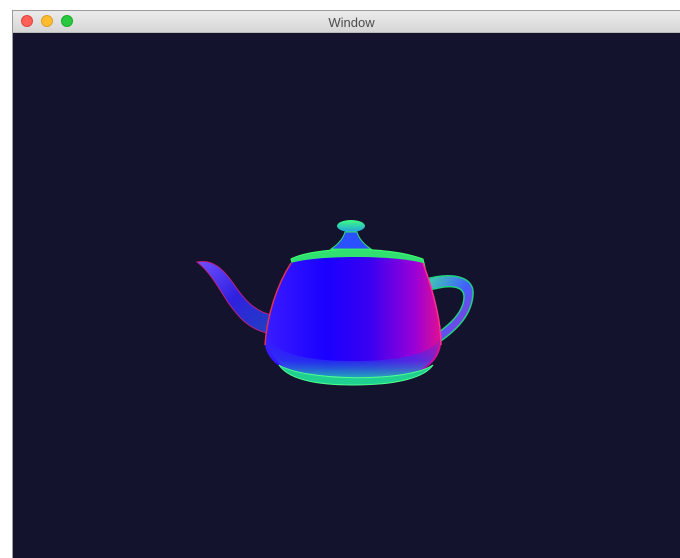 Image resolution: width=680 pixels, height=558 pixels. I want to click on teapot-knob-top, so click(351, 226).